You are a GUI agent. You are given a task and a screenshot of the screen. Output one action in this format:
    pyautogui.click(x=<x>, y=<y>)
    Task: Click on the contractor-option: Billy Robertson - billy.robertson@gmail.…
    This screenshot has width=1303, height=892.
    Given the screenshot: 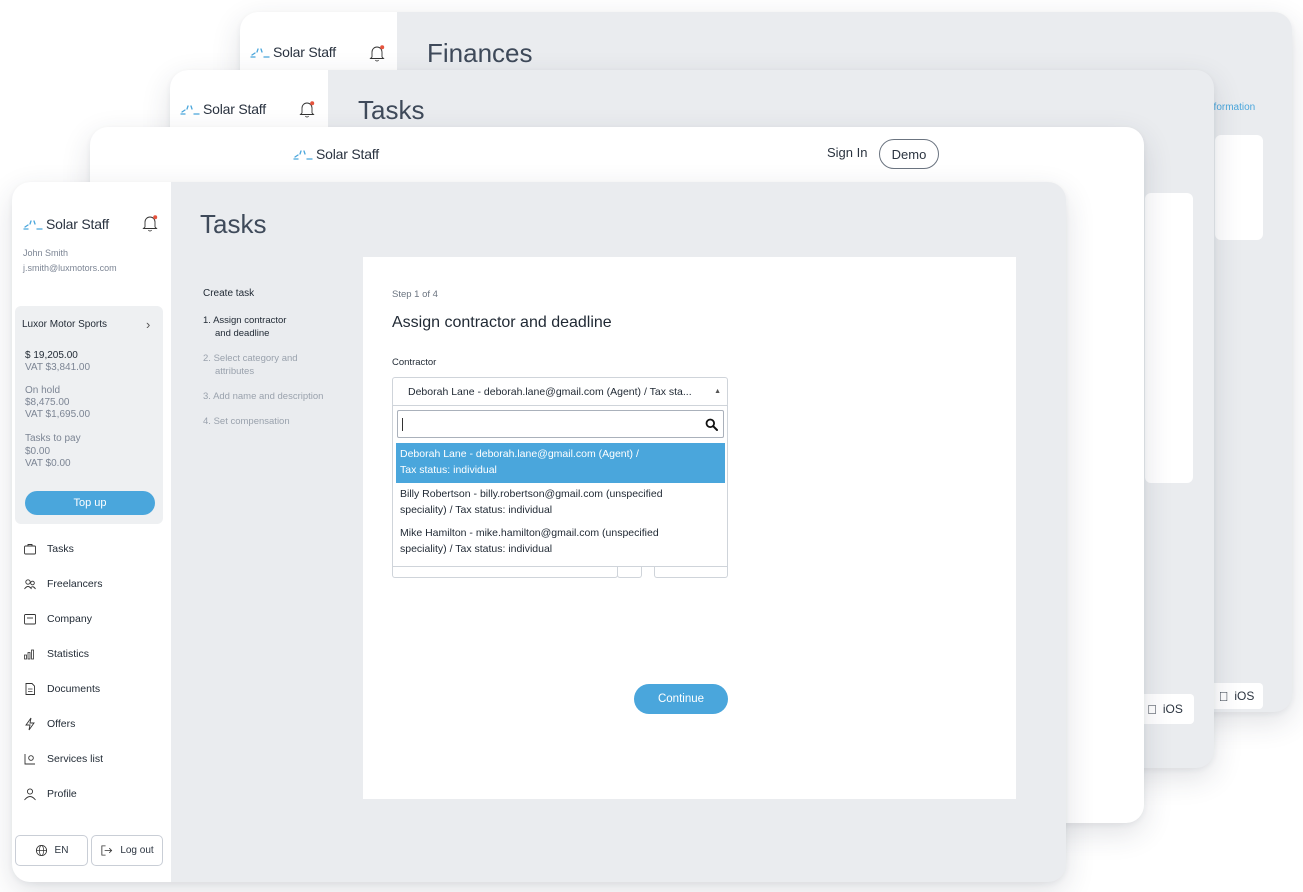 What is the action you would take?
    pyautogui.click(x=560, y=503)
    